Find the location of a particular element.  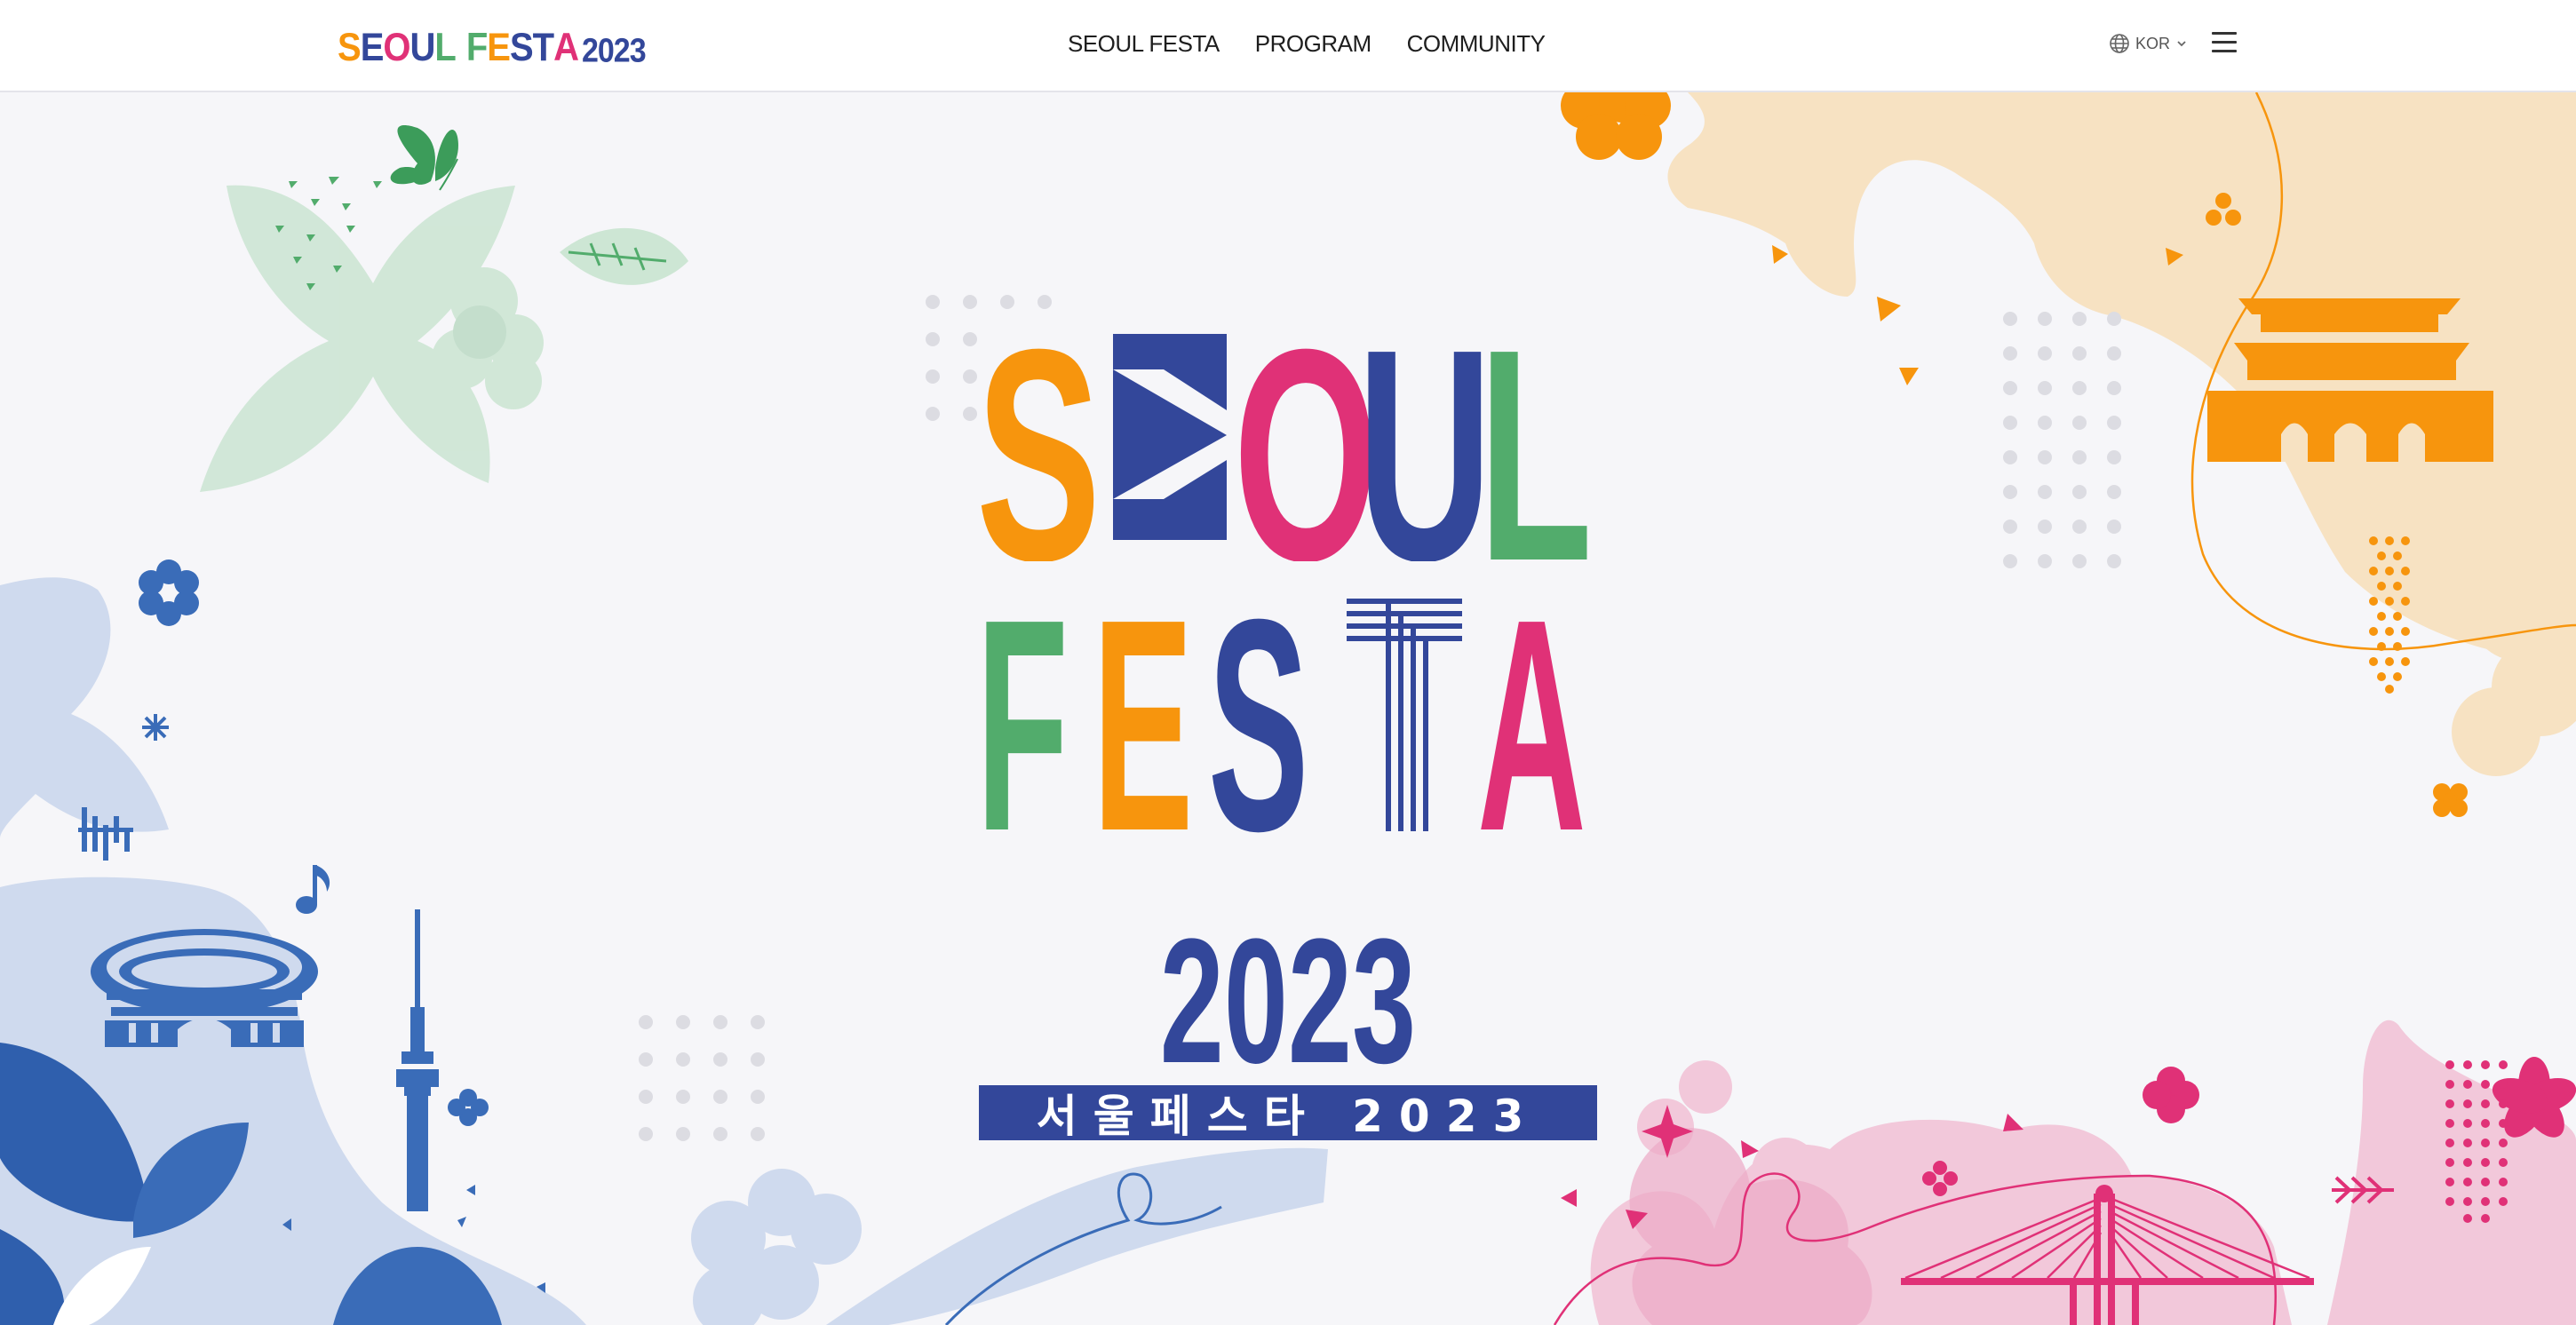

logo-letter-s2: S is located at coordinates (1258, 717).